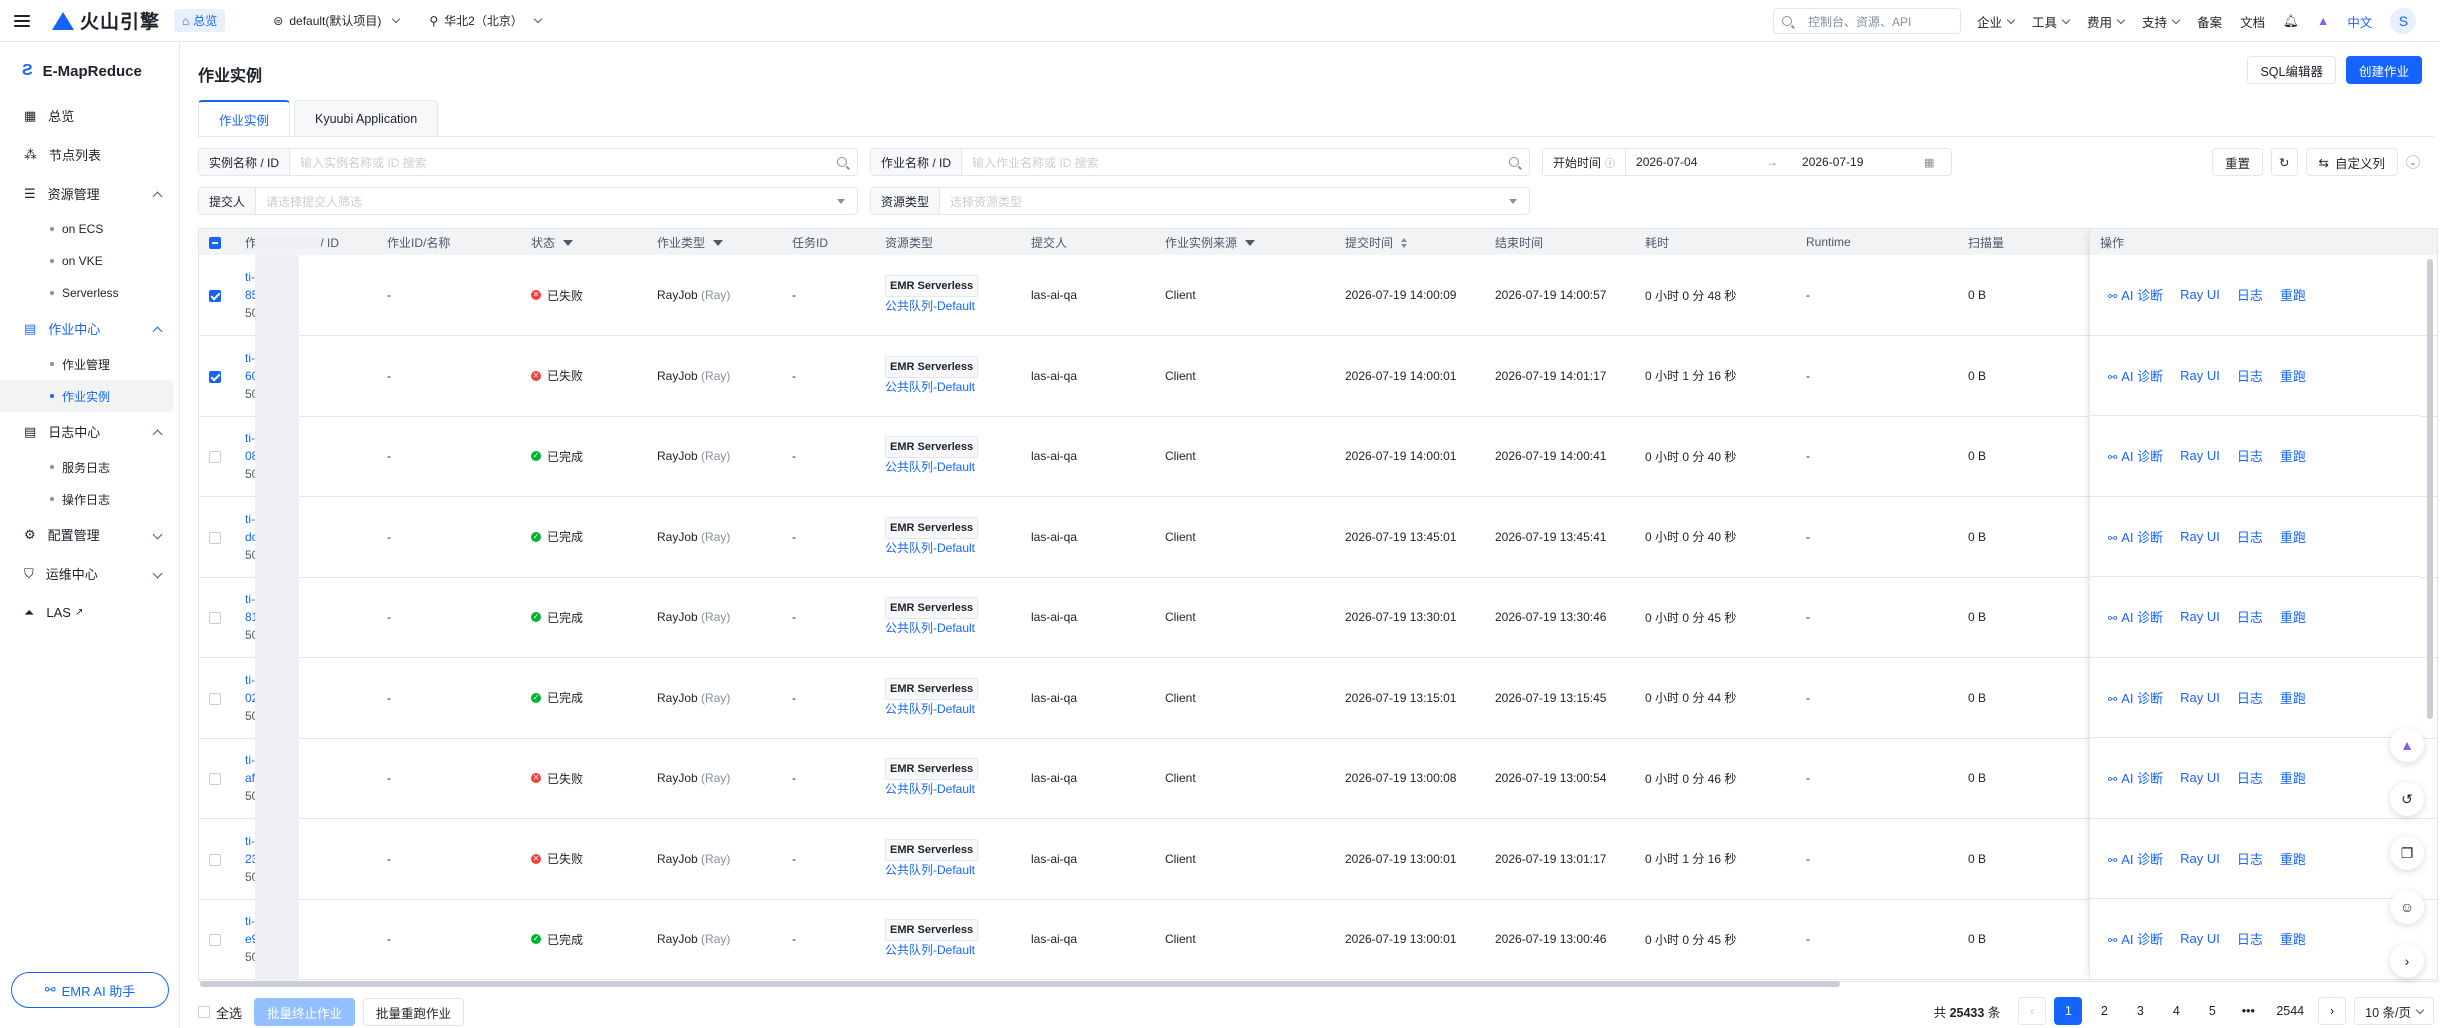 The width and height of the screenshot is (2440, 1028). I want to click on global-search-input: 控制台、资源、API, so click(1867, 21).